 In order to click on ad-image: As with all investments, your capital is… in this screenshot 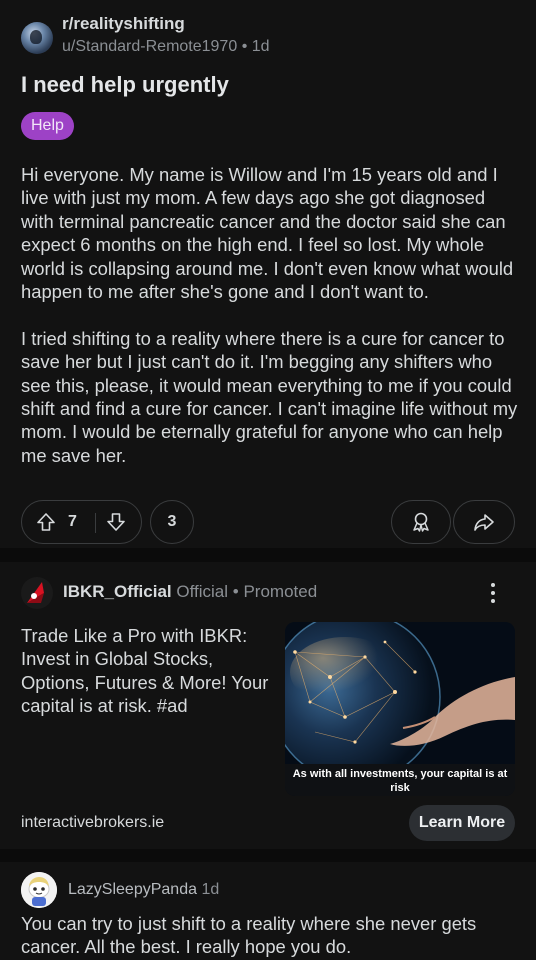, I will do `click(400, 709)`.